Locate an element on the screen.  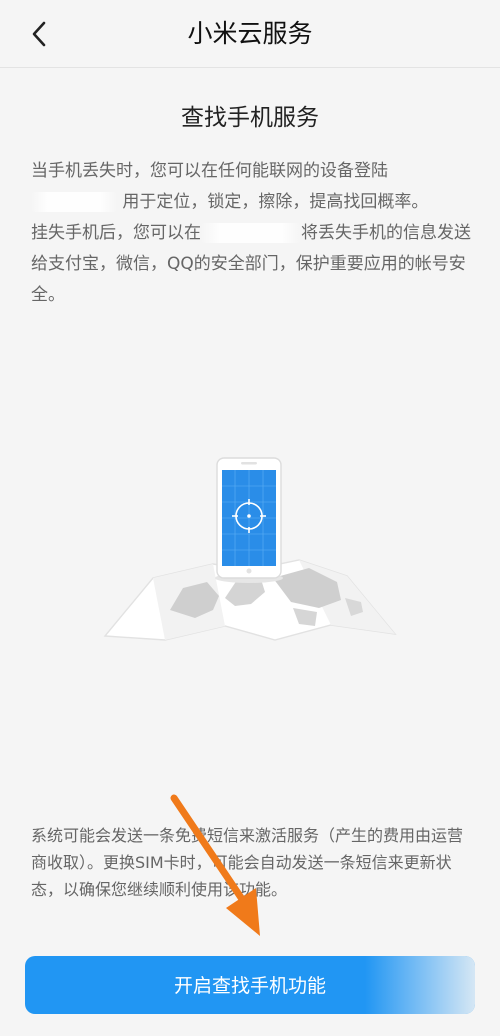
page-title: 小米云服务 is located at coordinates (250, 33).